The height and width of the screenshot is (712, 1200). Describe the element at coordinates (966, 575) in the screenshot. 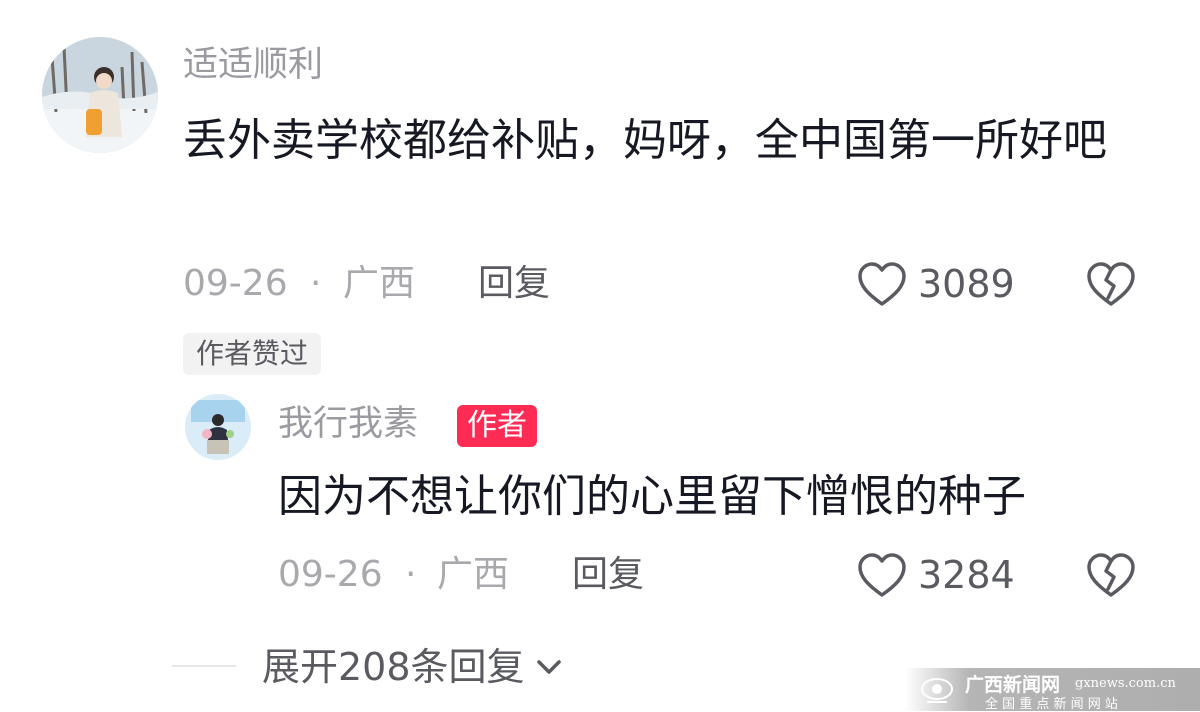

I see `reply-like-count: 3284` at that location.